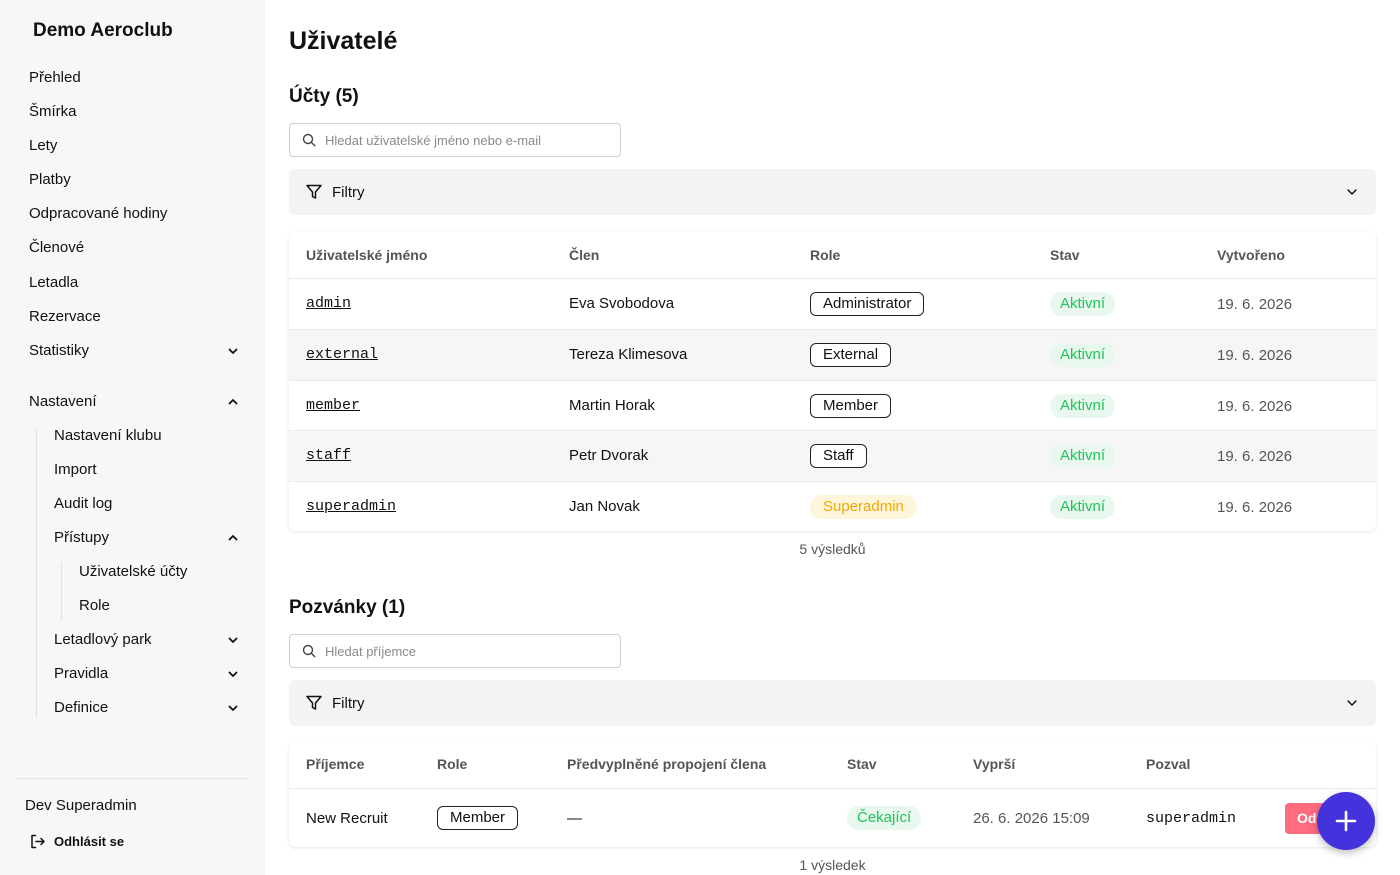 The height and width of the screenshot is (875, 1400). What do you see at coordinates (328, 303) in the screenshot?
I see `username-link: admin` at bounding box center [328, 303].